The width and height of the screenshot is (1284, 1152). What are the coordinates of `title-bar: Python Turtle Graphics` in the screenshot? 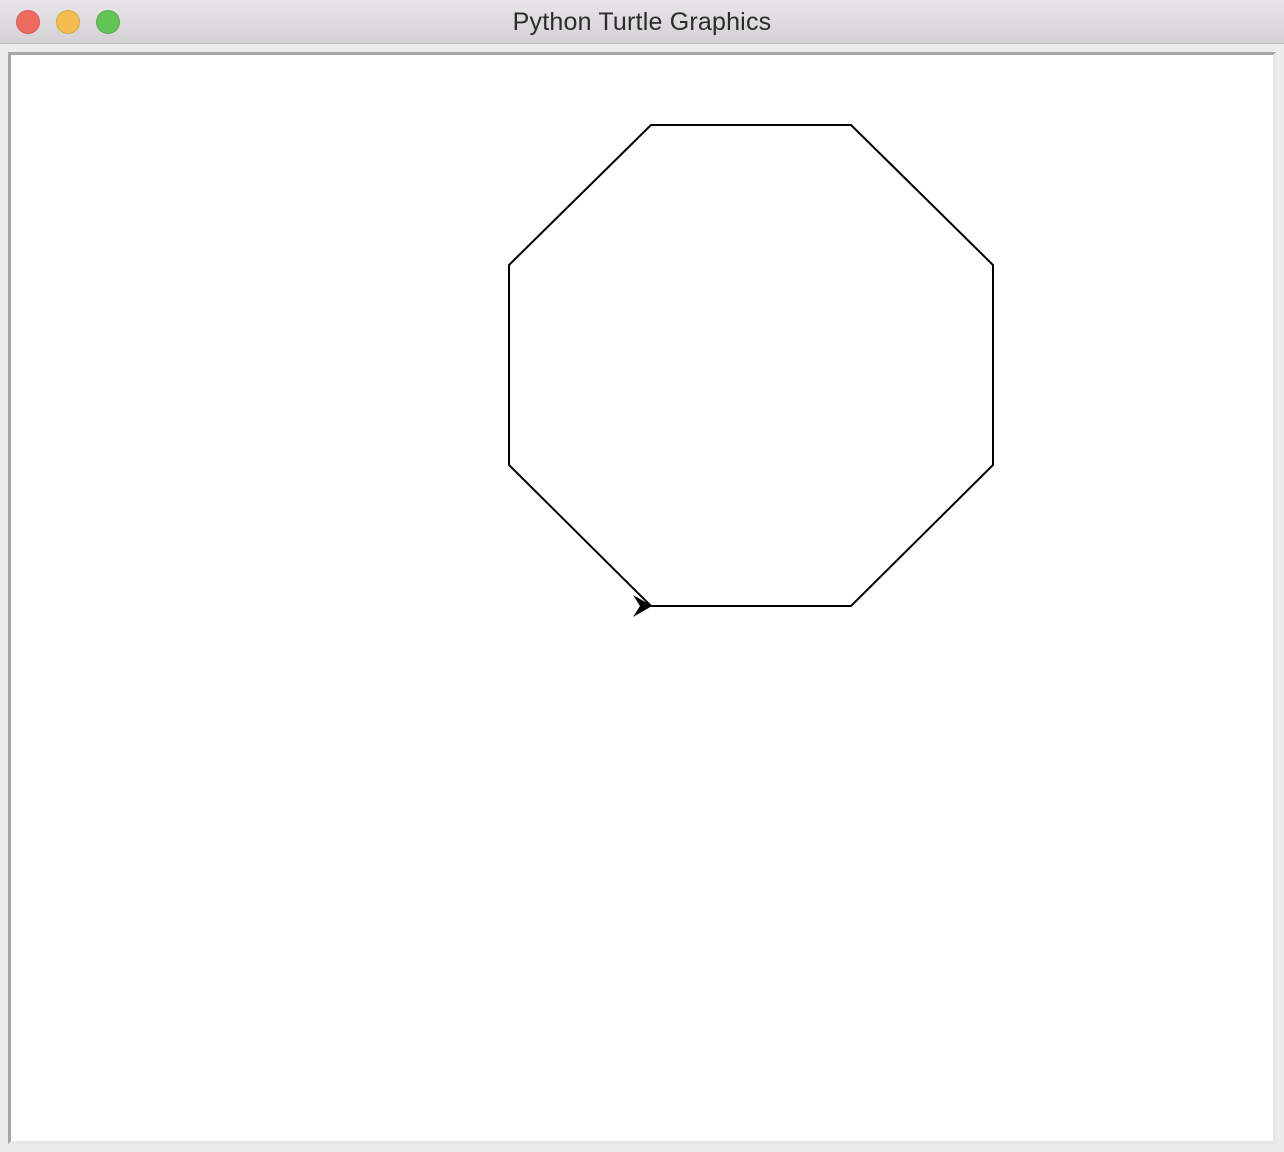 It's located at (642, 22).